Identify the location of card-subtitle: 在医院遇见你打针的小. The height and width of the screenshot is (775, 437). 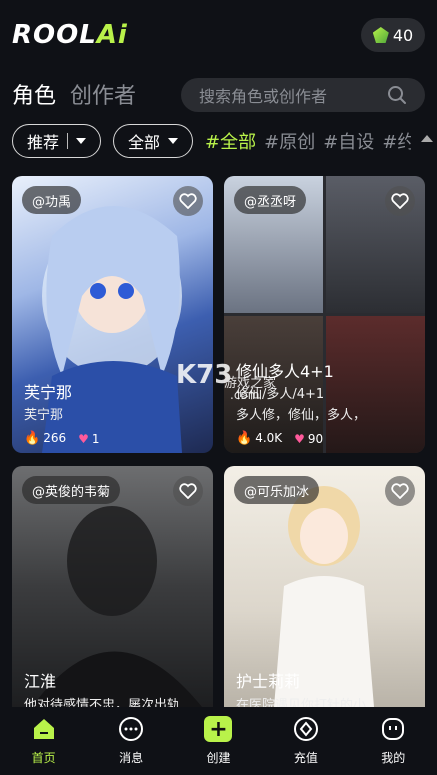
(301, 702).